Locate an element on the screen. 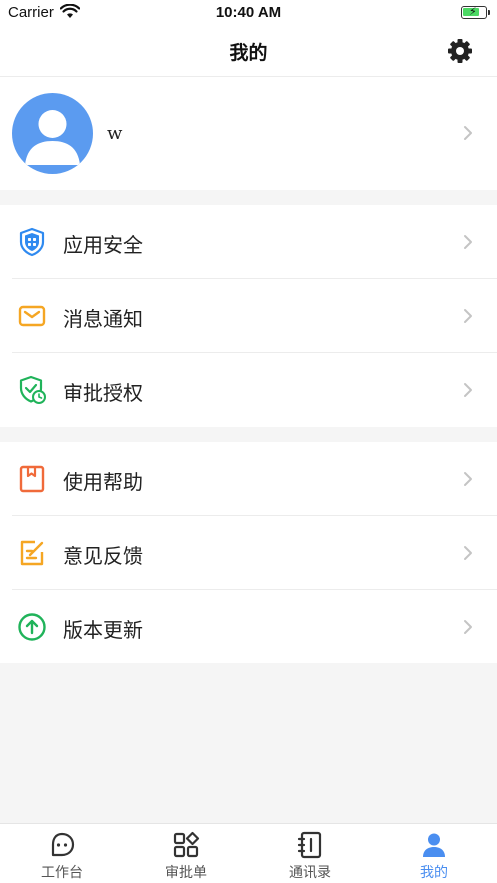  nav-bar: 我的 is located at coordinates (248, 51).